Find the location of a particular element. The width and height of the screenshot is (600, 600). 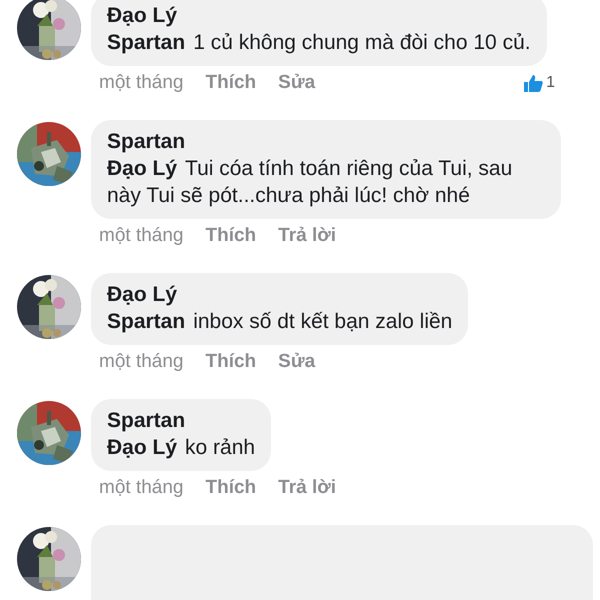

comment-text: Spartan inbox số dt kết bạn zalo liền is located at coordinates (279, 322).